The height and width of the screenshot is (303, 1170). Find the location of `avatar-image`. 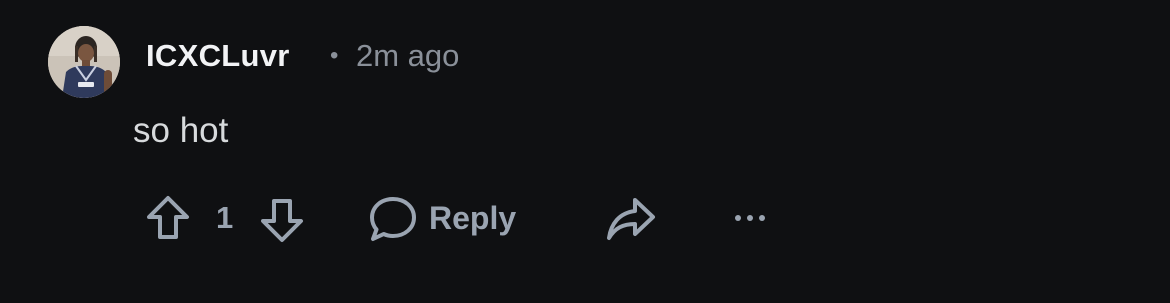

avatar-image is located at coordinates (84, 62).